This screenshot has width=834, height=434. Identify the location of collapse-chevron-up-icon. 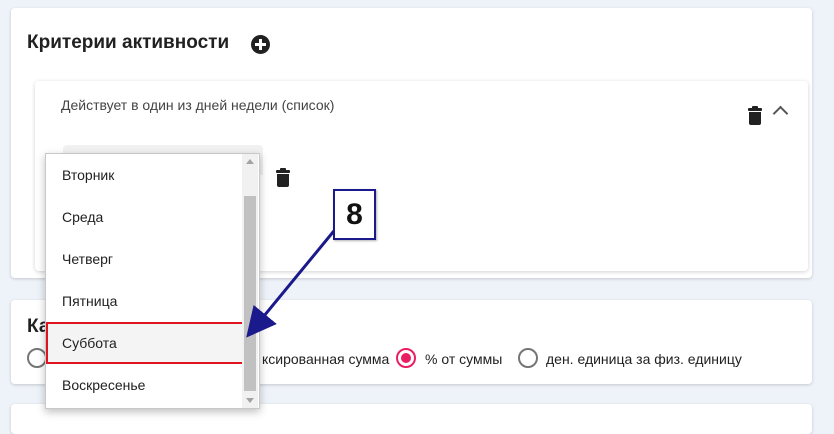
(780, 113).